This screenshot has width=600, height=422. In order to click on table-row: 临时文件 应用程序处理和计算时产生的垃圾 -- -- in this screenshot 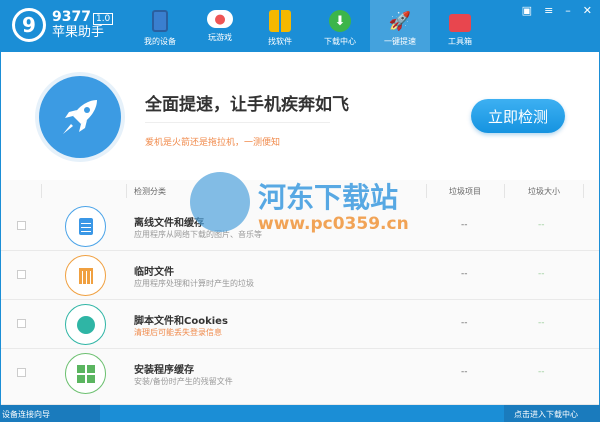, I will do `click(300, 275)`.